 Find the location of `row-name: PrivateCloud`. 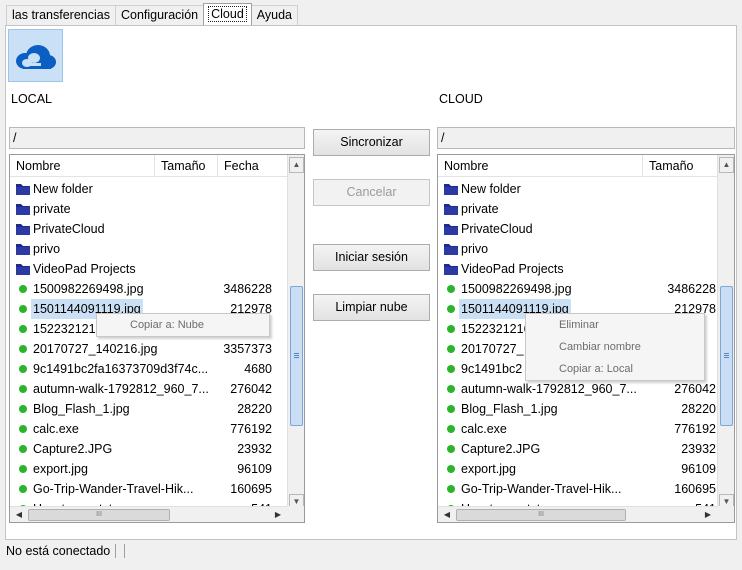

row-name: PrivateCloud is located at coordinates (69, 229).